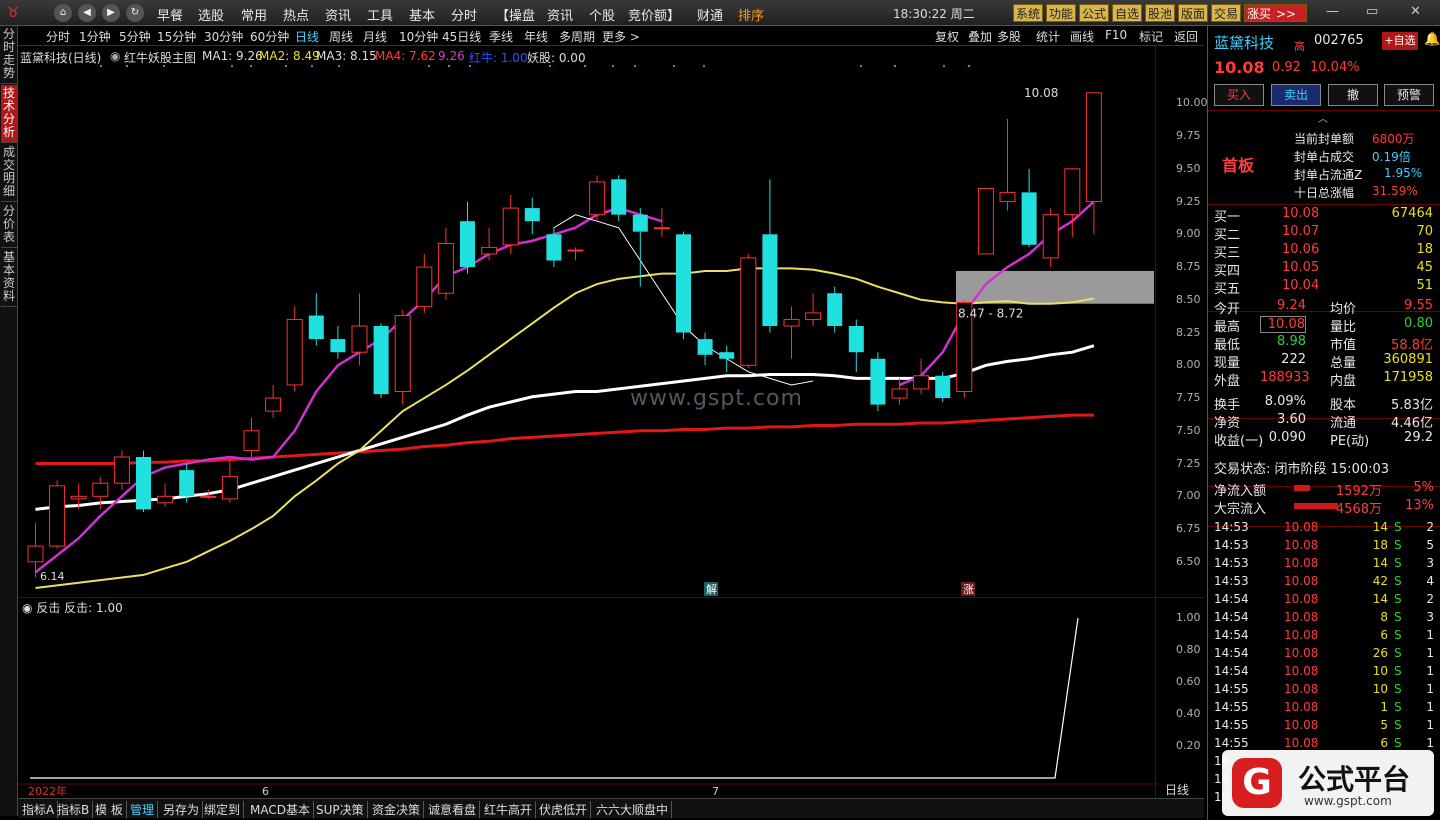 This screenshot has height=820, width=1440. Describe the element at coordinates (170, 14) in the screenshot. I see `menu-item-0: 早餐` at that location.